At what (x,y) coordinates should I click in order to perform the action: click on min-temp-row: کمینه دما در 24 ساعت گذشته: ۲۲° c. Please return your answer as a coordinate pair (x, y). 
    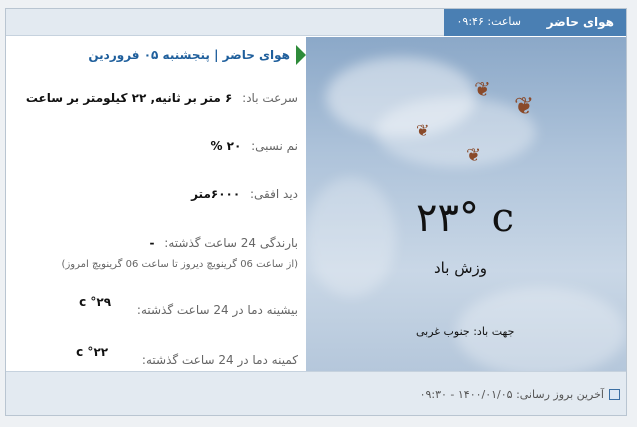
    Looking at the image, I should click on (187, 356).